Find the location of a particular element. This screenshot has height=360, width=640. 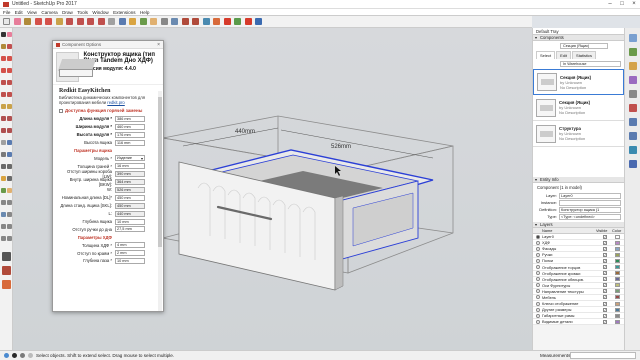

tape-icon is located at coordinates (3, 142).